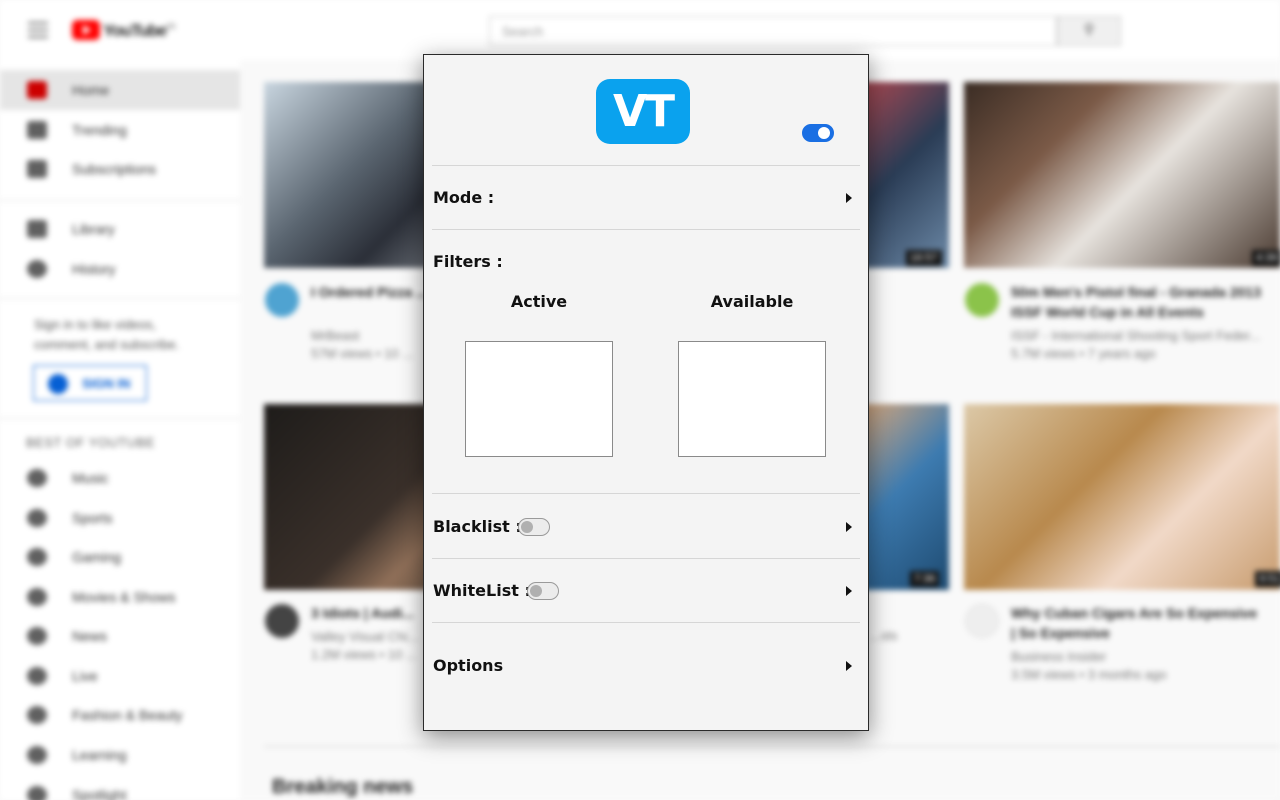 The width and height of the screenshot is (1280, 800). What do you see at coordinates (884, 635) in the screenshot?
I see `video-meta: ...sts` at bounding box center [884, 635].